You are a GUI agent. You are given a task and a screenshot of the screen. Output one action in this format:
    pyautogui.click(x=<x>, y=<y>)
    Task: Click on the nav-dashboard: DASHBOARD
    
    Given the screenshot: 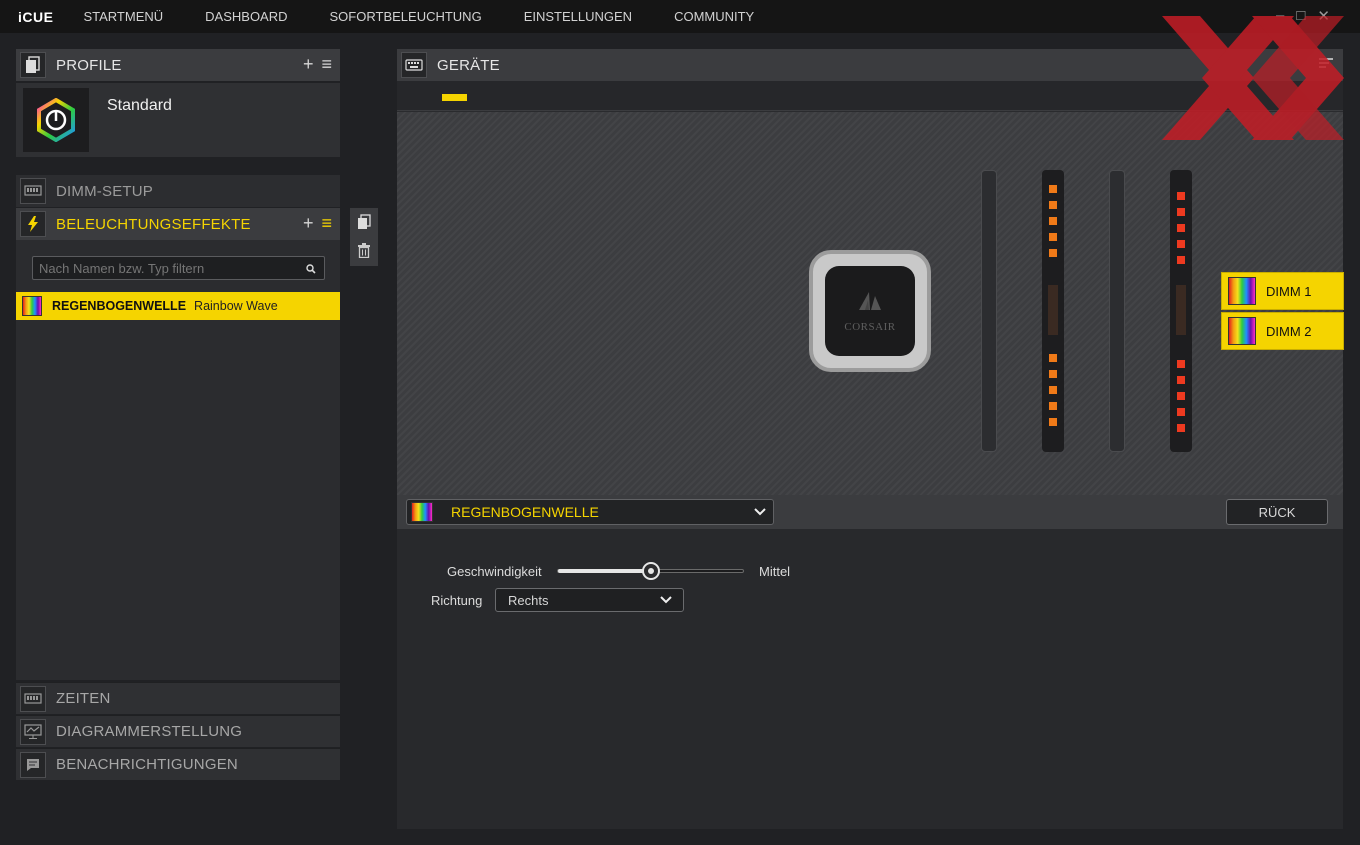 What is the action you would take?
    pyautogui.click(x=246, y=16)
    